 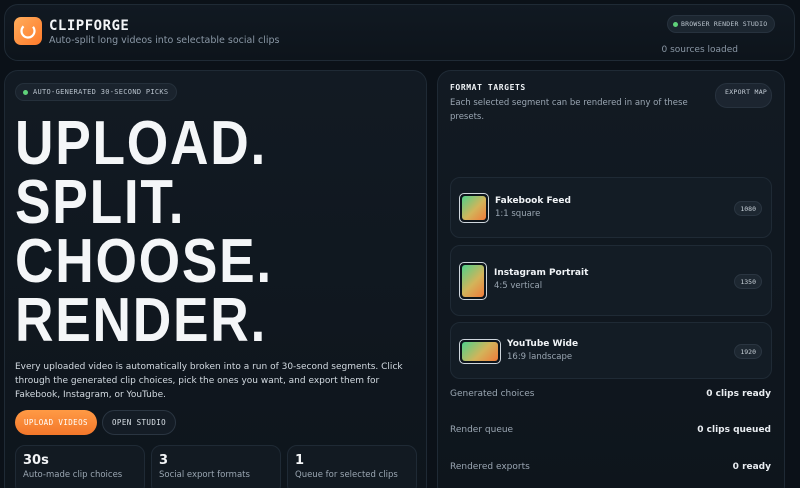 What do you see at coordinates (533, 201) in the screenshot?
I see `format-card-title: Fakebook Feed` at bounding box center [533, 201].